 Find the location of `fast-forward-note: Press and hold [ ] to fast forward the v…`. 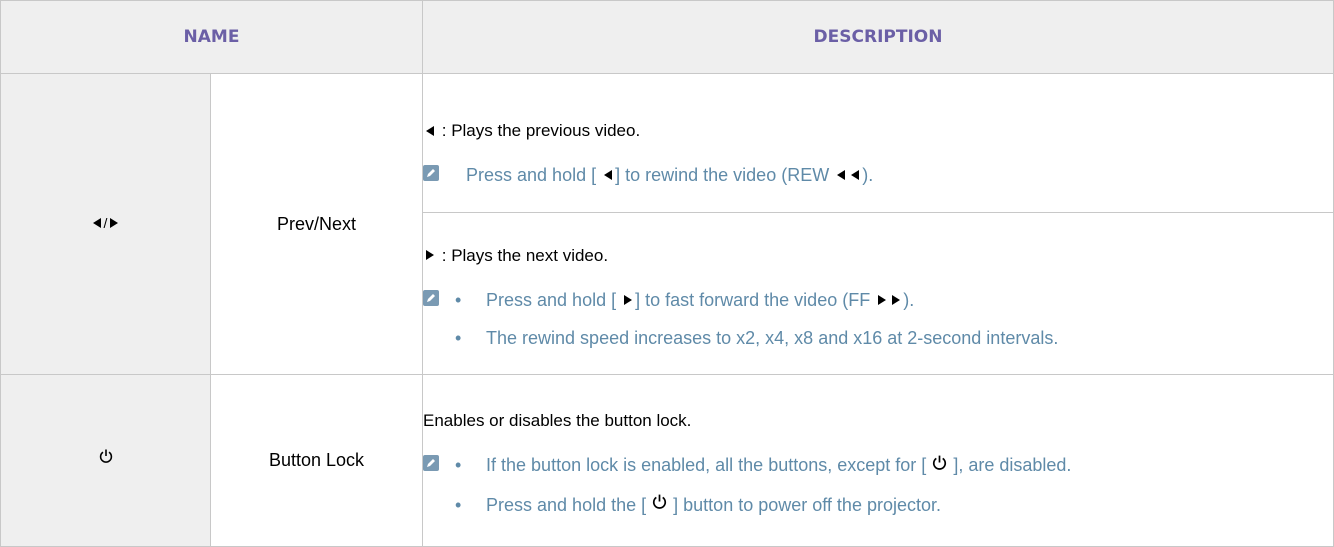

fast-forward-note: Press and hold [ ] to fast forward the v… is located at coordinates (878, 319).